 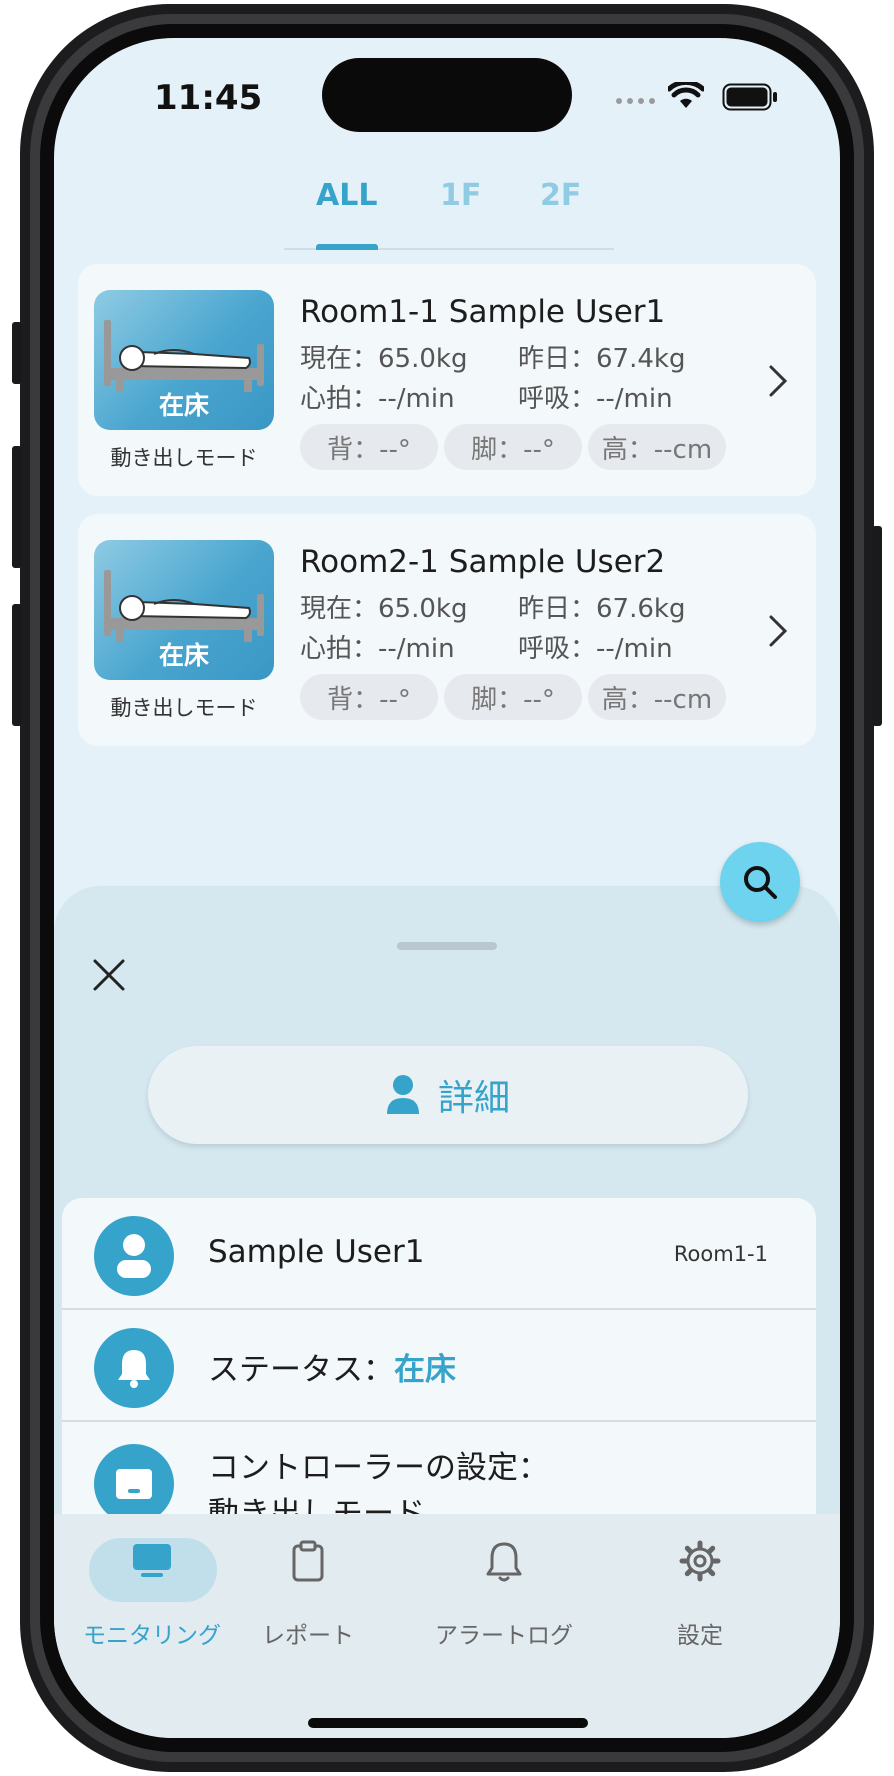 What do you see at coordinates (447, 95) in the screenshot?
I see `dynamic-island` at bounding box center [447, 95].